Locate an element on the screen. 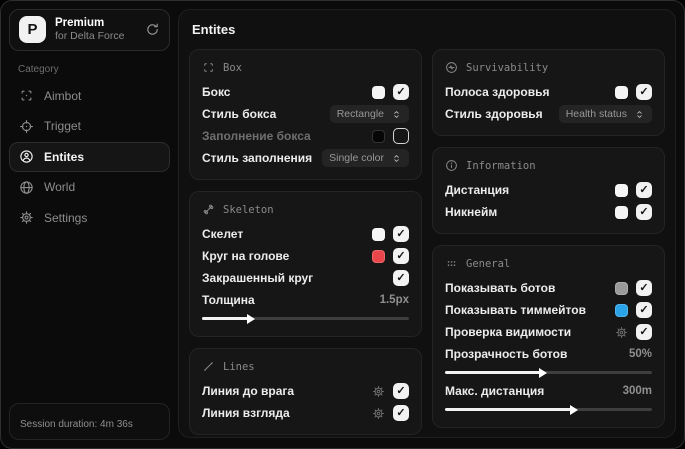  setting-row: Полоса здоровья ✓ is located at coordinates (548, 92).